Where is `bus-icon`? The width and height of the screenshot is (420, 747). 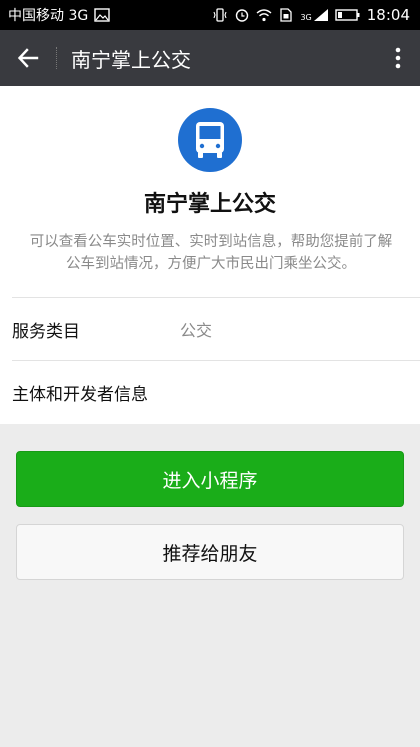
bus-icon is located at coordinates (210, 140).